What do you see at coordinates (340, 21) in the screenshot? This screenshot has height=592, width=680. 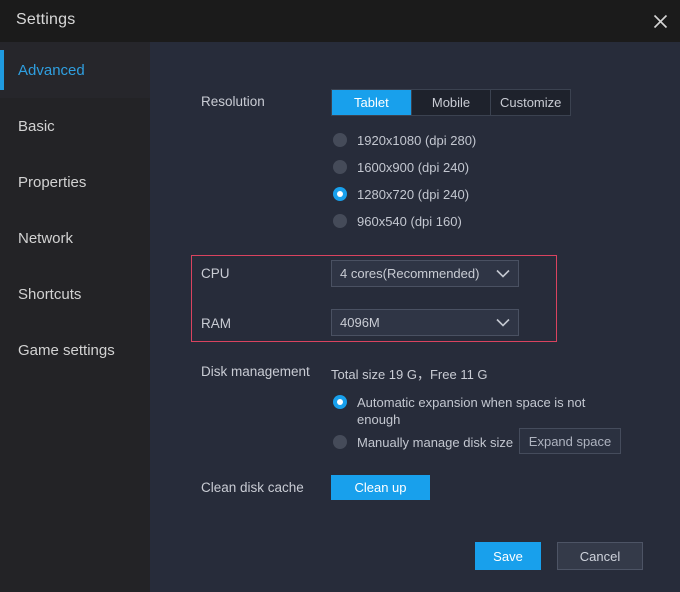 I see `title-bar: Settings` at bounding box center [340, 21].